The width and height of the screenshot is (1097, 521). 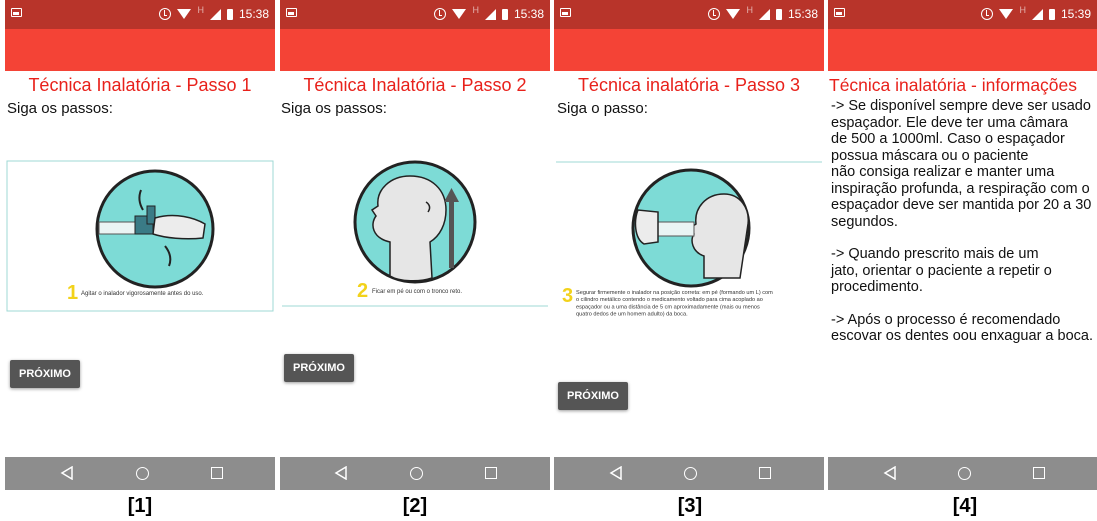 I want to click on status-bar: H 15:39, so click(x=962, y=14).